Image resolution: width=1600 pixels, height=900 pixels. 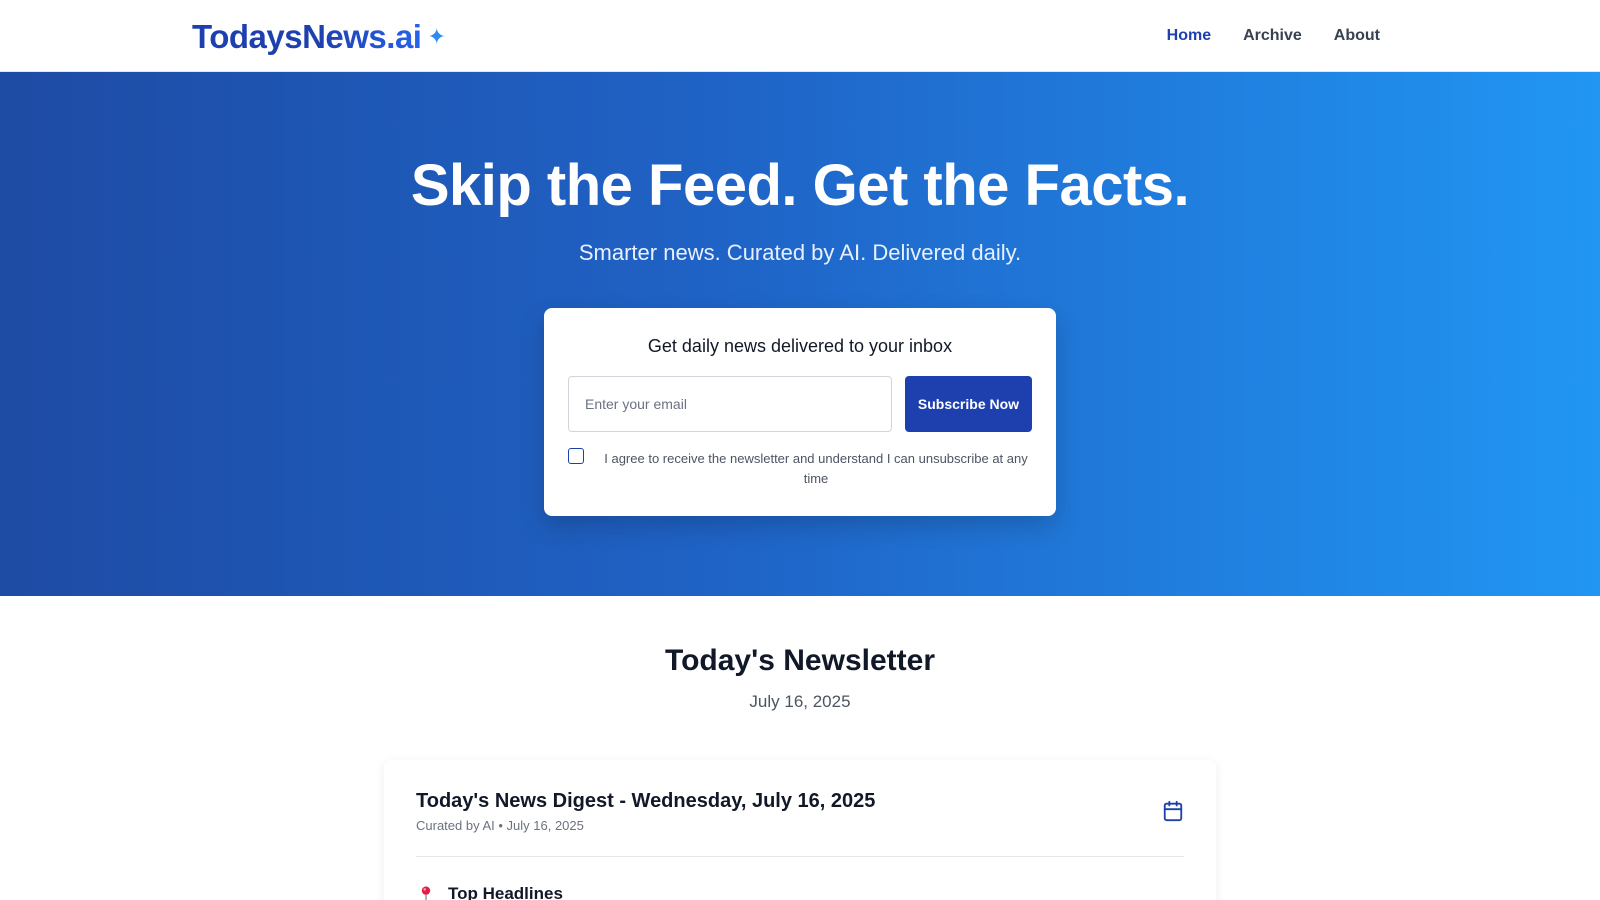 I want to click on sparkle-icon: ✦, so click(x=436, y=36).